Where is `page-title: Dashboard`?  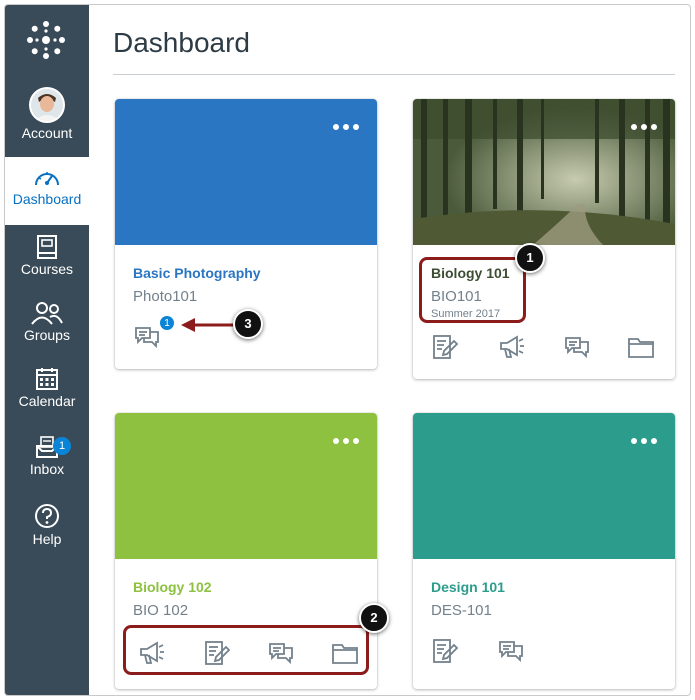
page-title: Dashboard is located at coordinates (181, 42).